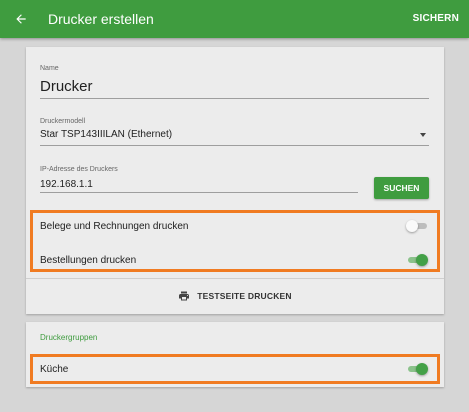 Image resolution: width=469 pixels, height=412 pixels. I want to click on app-bar: Drucker erstellen SICHERN, so click(234, 19).